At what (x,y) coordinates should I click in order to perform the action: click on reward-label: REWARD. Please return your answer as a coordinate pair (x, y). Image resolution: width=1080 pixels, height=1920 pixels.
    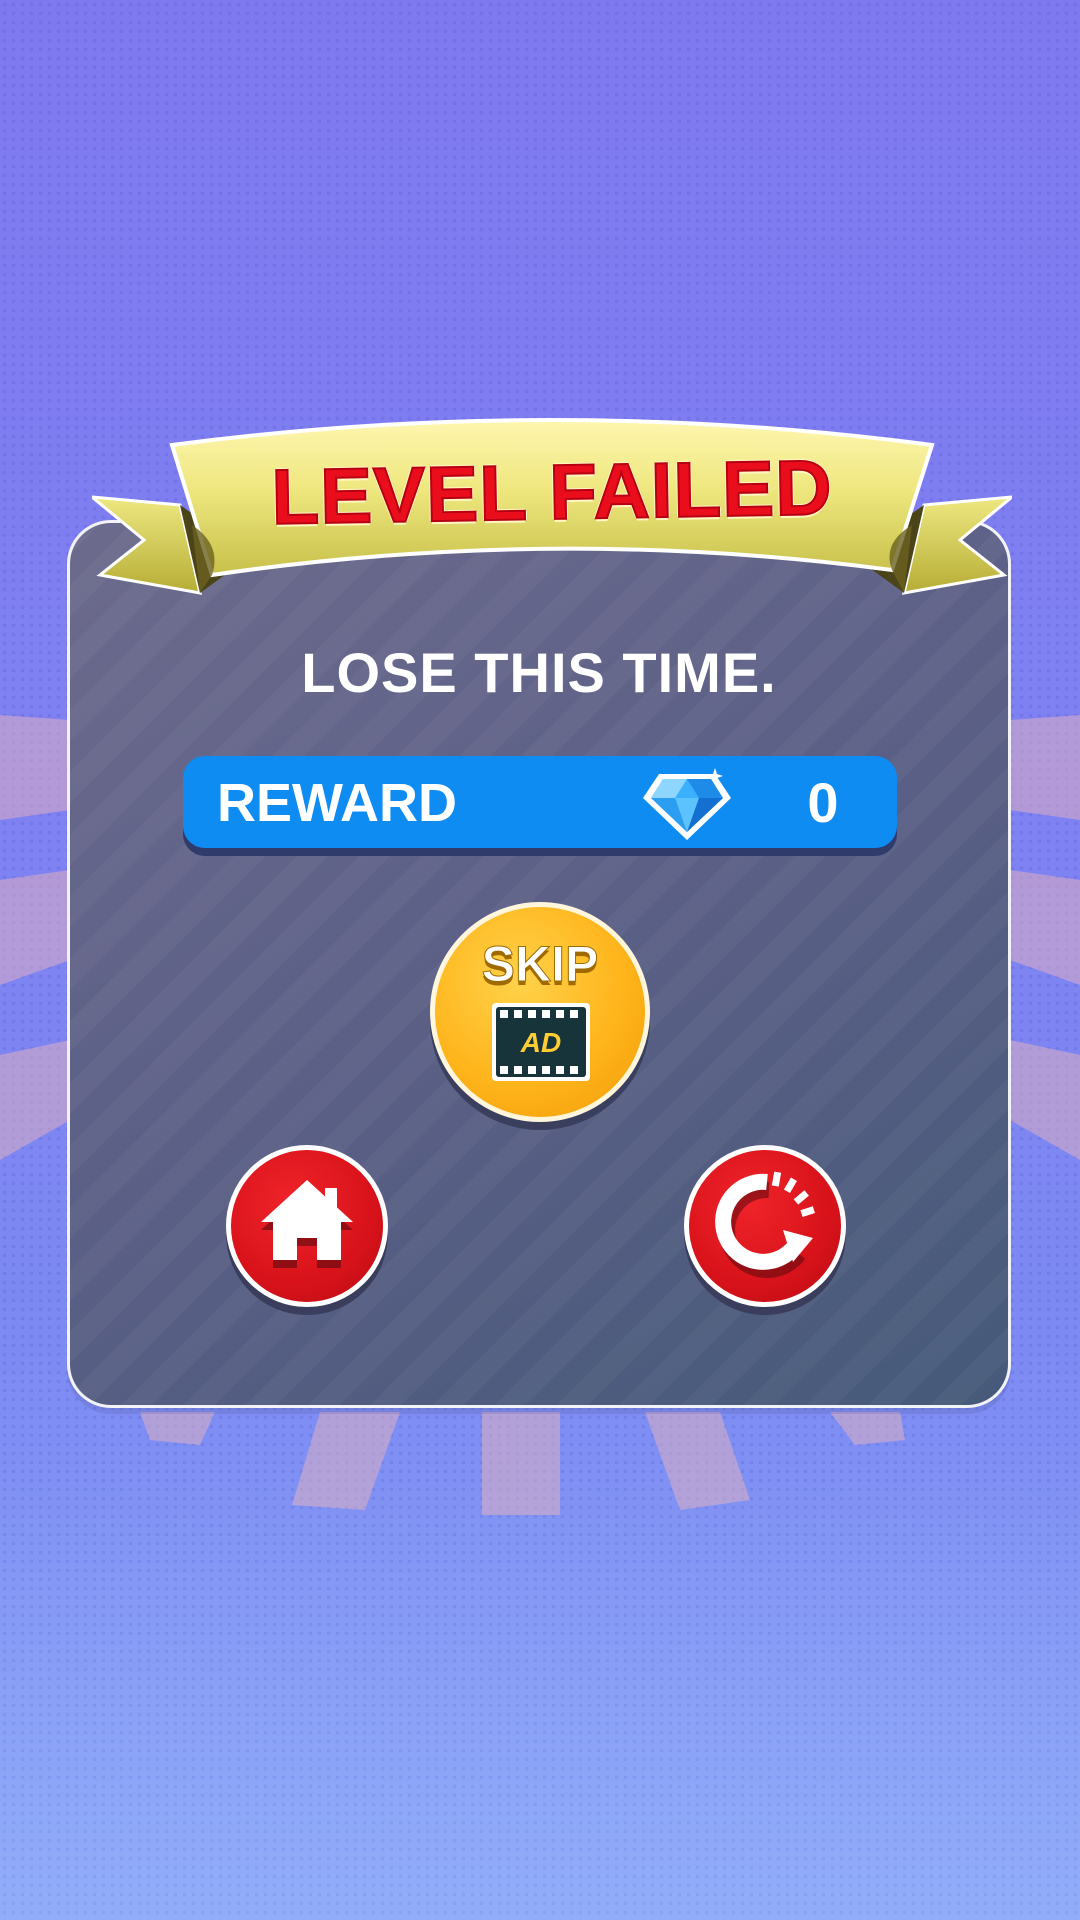
    Looking at the image, I should click on (337, 803).